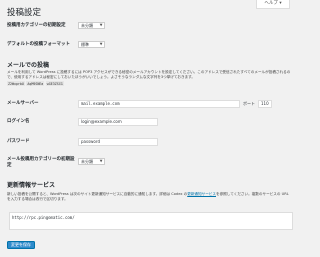 Image resolution: width=320 pixels, height=257 pixels. I want to click on default-category-label: 投稿用カテゴリーの初期設定, so click(36, 25).